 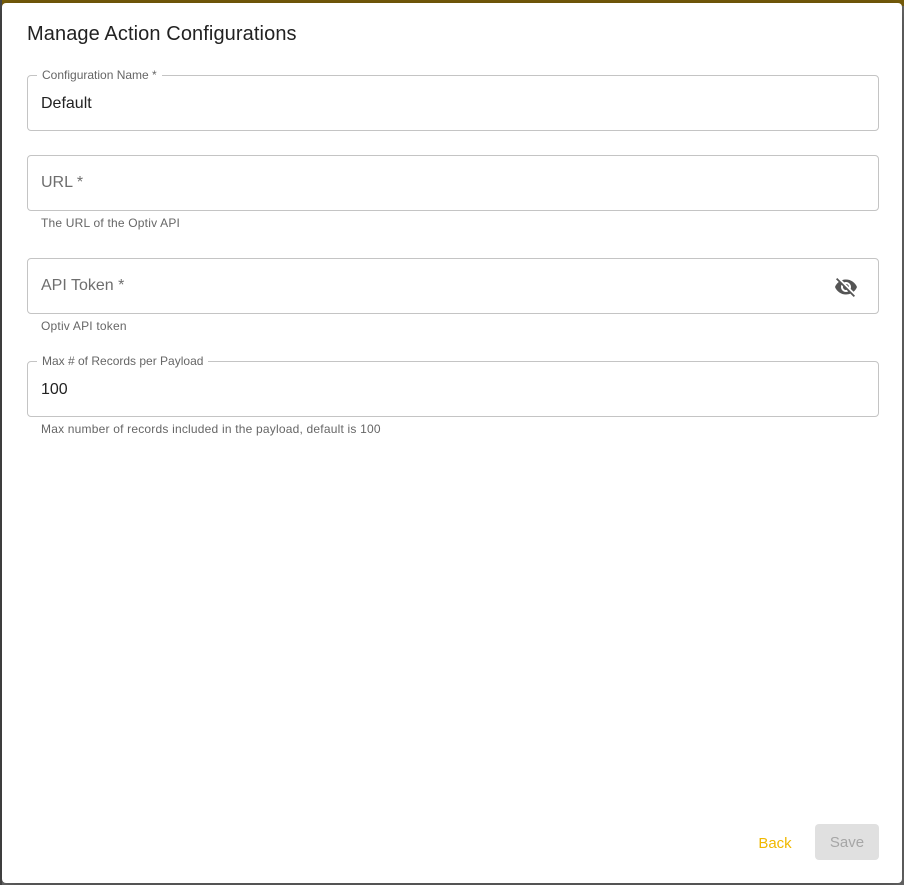 What do you see at coordinates (84, 326) in the screenshot?
I see `api-token-helper-text: Optiv API token` at bounding box center [84, 326].